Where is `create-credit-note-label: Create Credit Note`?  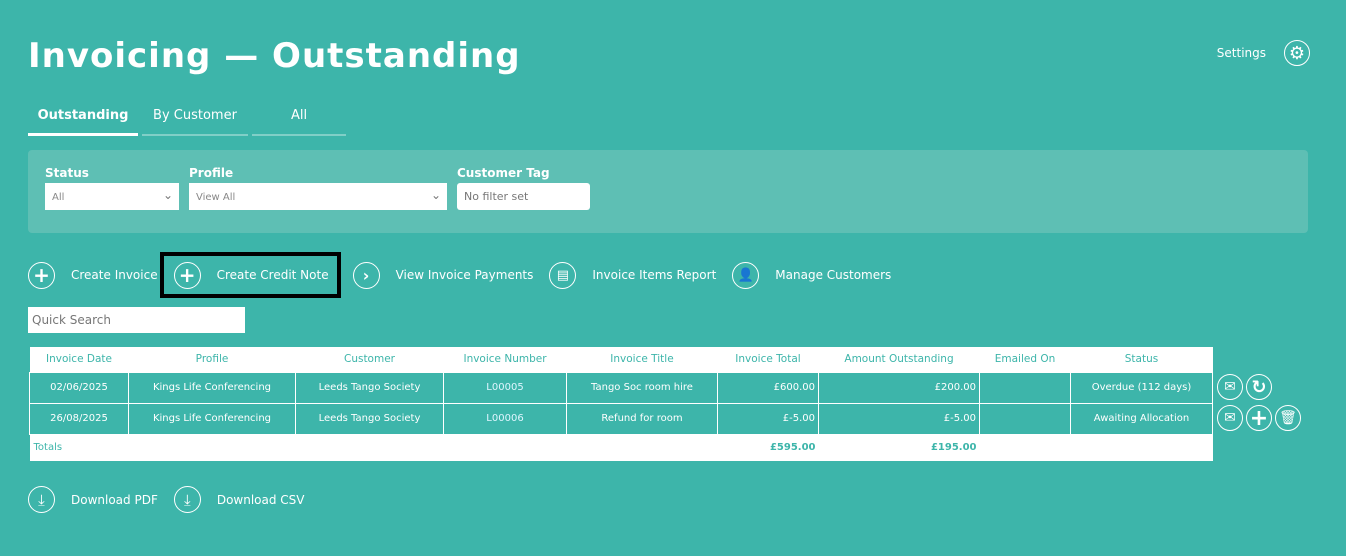
create-credit-note-label: Create Credit Note is located at coordinates (272, 275).